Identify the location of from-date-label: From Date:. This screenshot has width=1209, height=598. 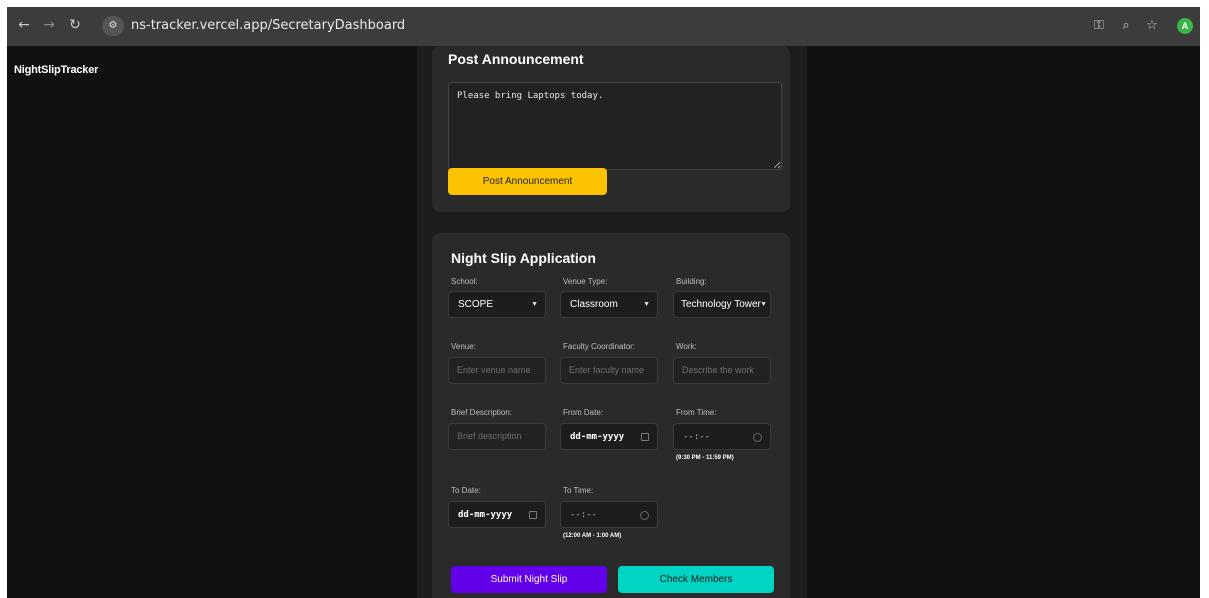
(583, 412).